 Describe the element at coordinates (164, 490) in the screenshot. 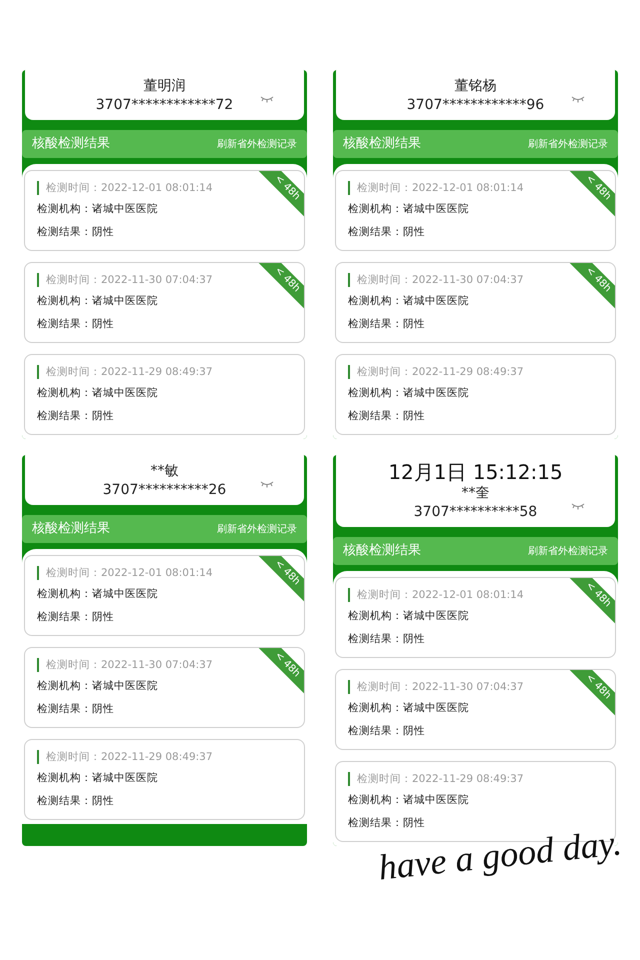

I see `id-number: 3707**********26` at that location.